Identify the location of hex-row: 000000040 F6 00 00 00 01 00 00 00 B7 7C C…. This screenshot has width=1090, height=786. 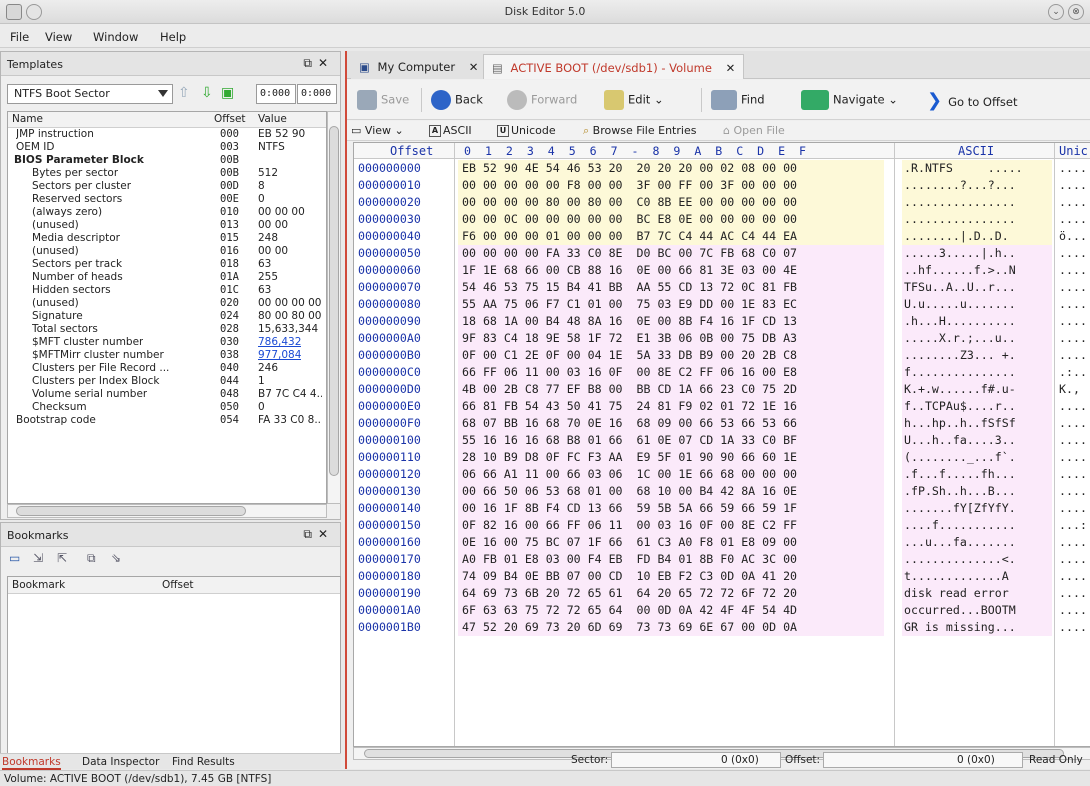
(722, 236).